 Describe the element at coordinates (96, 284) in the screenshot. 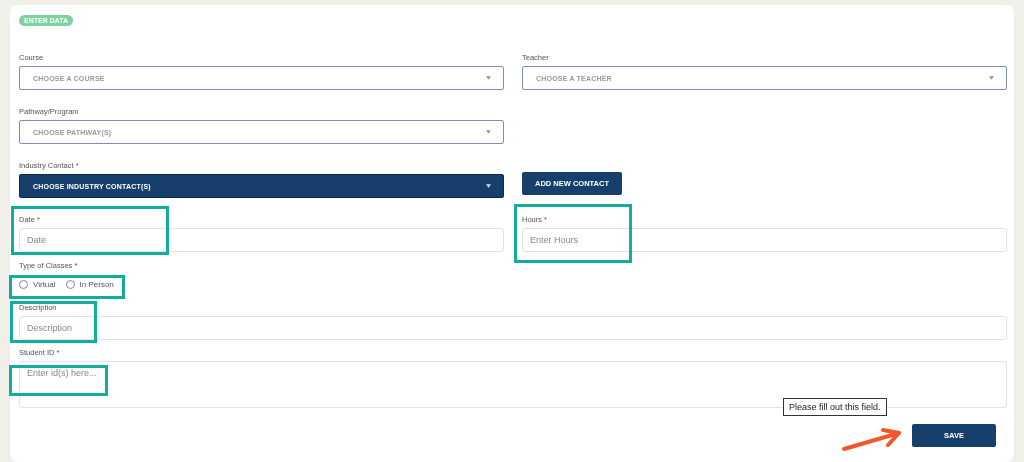

I see `radio-label: In Person` at that location.